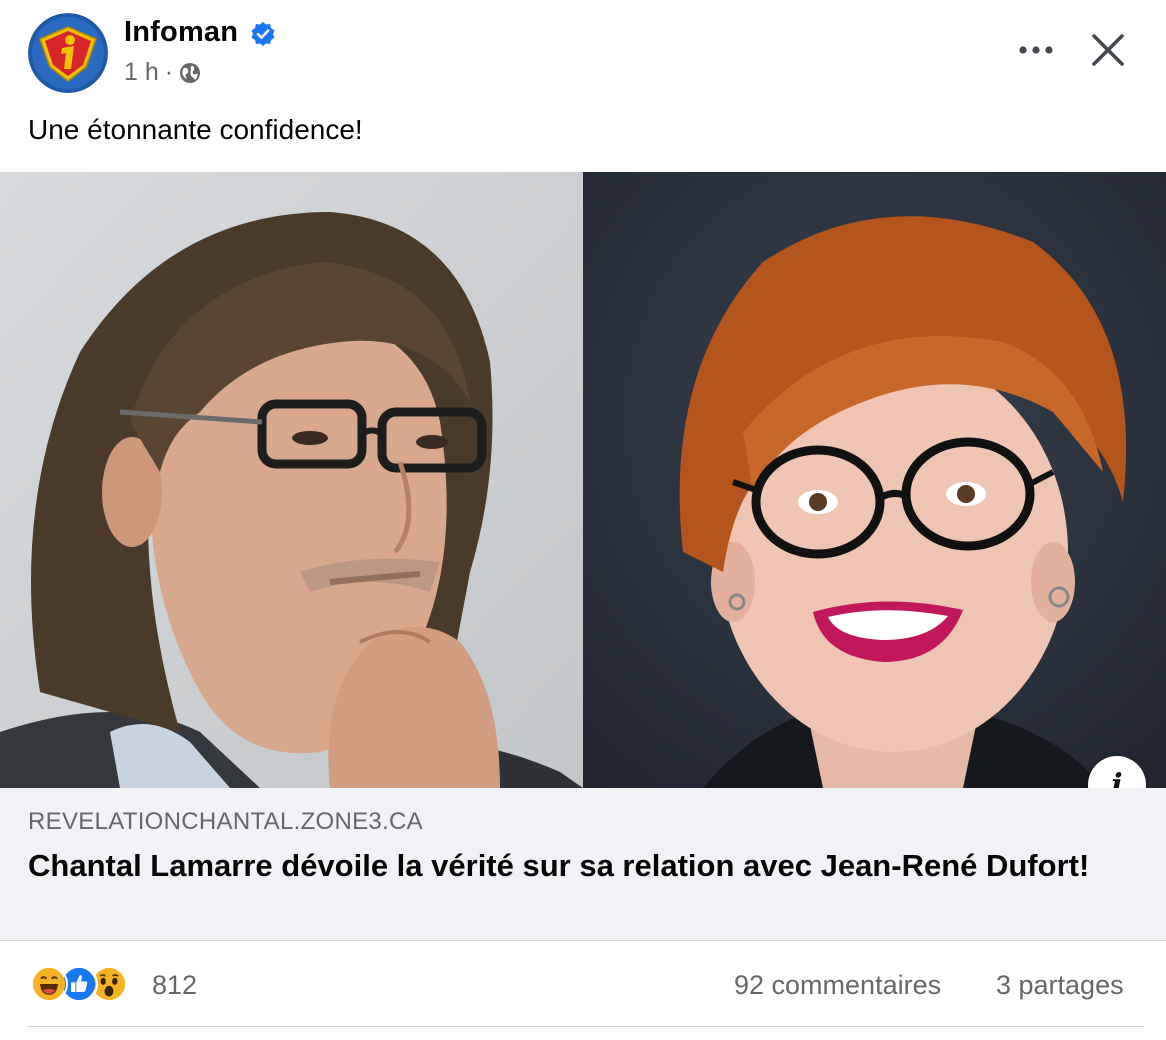 This screenshot has width=1166, height=1040. What do you see at coordinates (837, 985) in the screenshot?
I see `comments-count-link: 92 commentaires` at bounding box center [837, 985].